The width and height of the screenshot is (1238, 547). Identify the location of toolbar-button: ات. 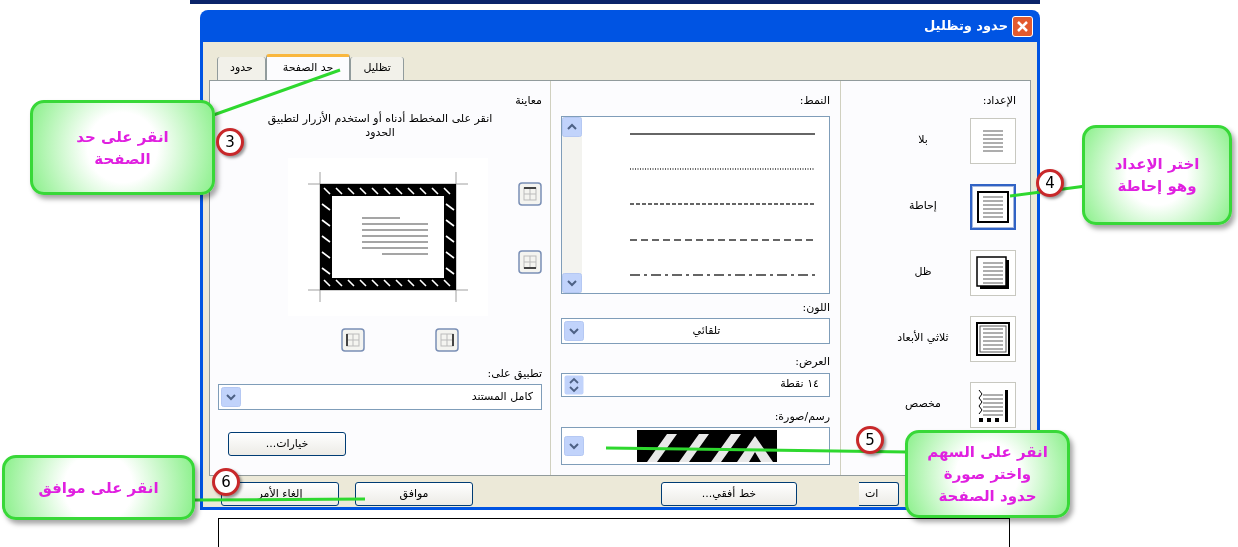
(879, 494).